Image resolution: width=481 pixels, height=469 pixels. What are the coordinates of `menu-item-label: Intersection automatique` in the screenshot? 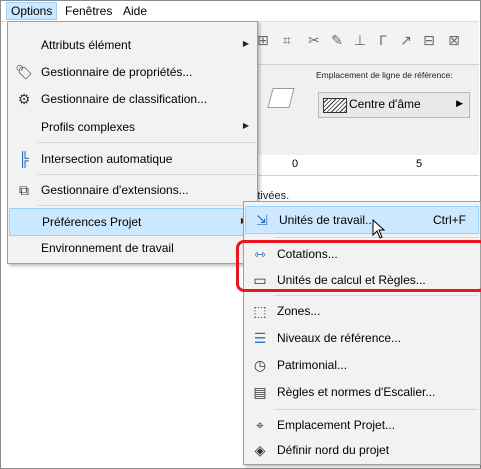 It's located at (107, 159).